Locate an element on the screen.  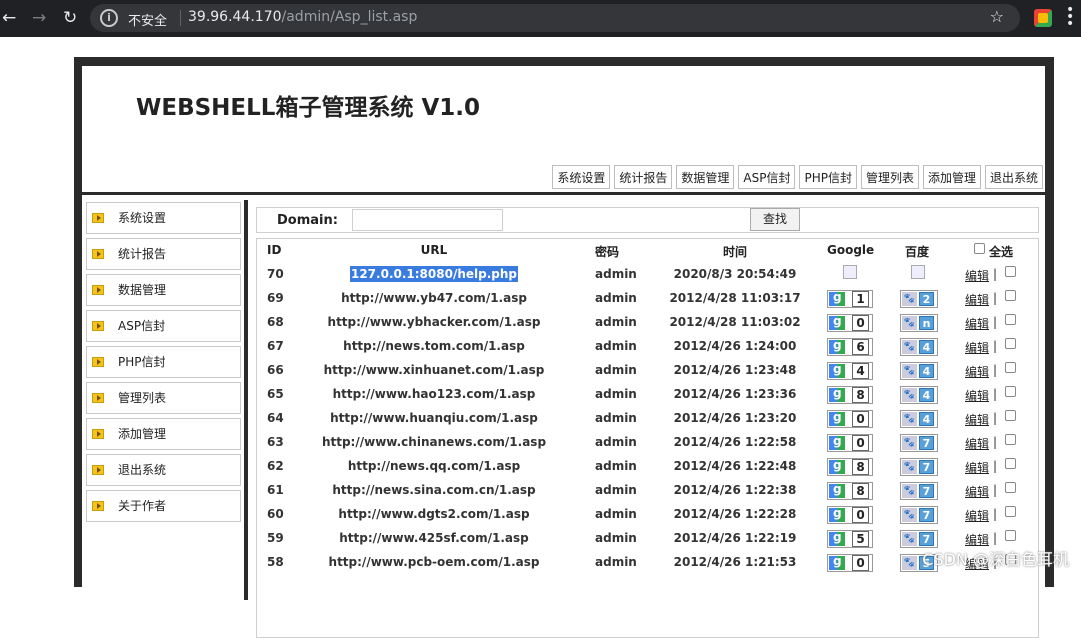
top-nav-item: 管理列表 is located at coordinates (889, 177).